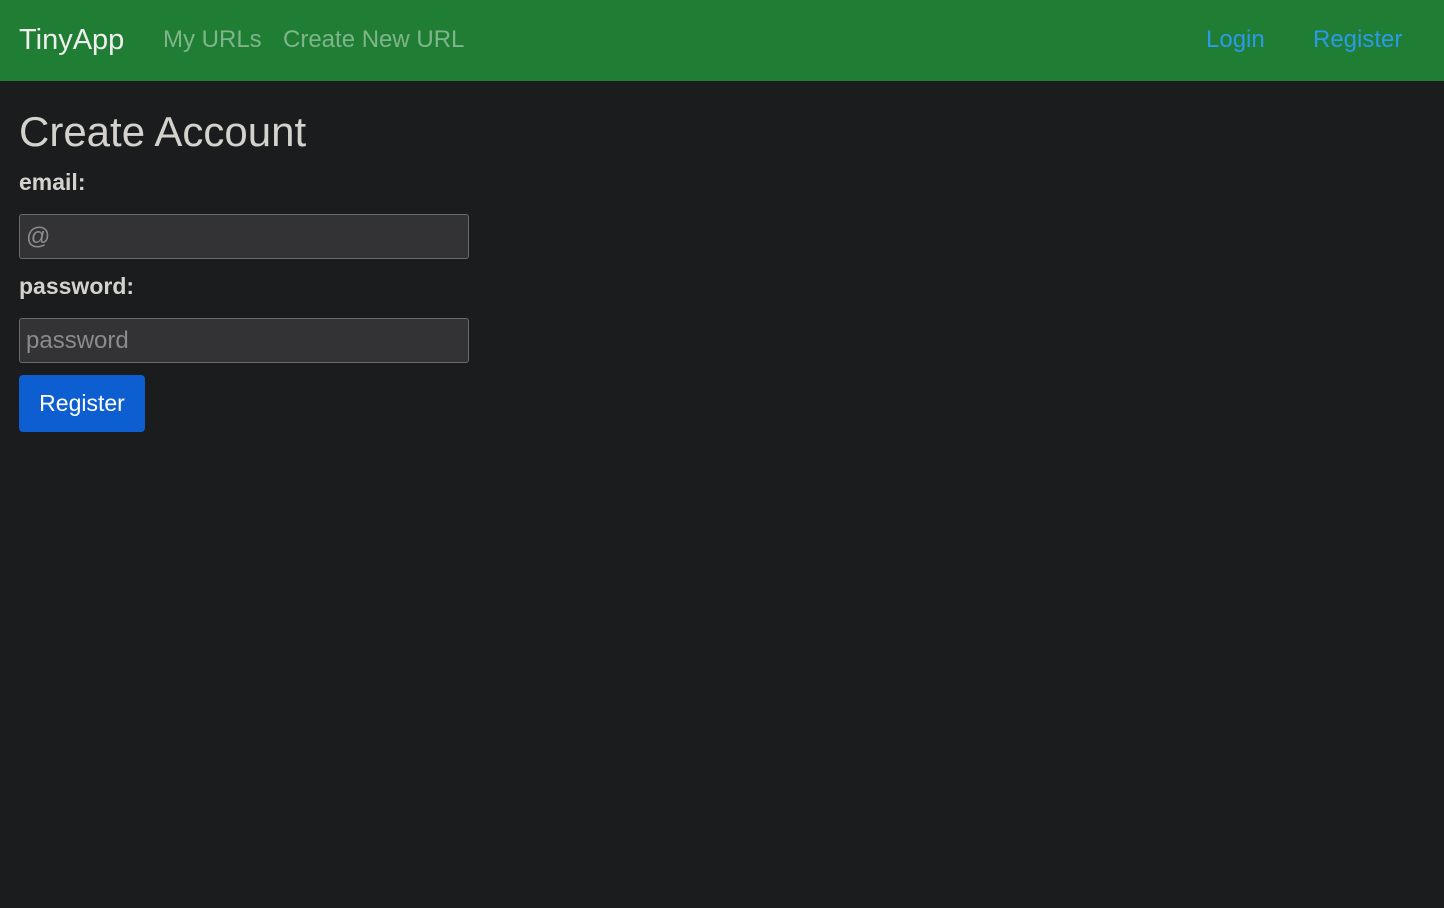 The height and width of the screenshot is (908, 1444). What do you see at coordinates (244, 236) in the screenshot?
I see `email-input` at bounding box center [244, 236].